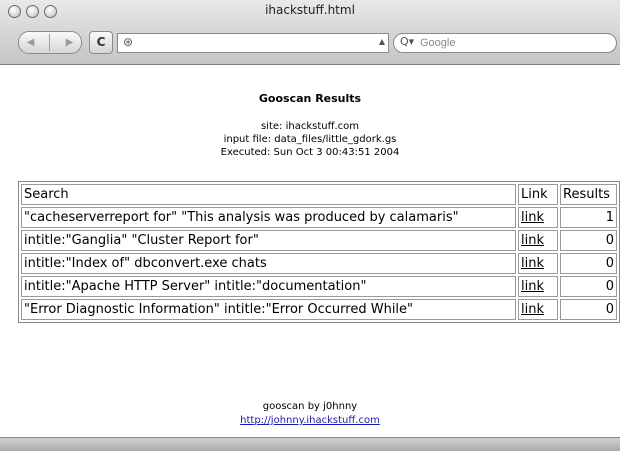 The width and height of the screenshot is (620, 451). Describe the element at coordinates (268, 240) in the screenshot. I see `search-cell: intitle:"Ganglia" "Cluster Report for"` at that location.